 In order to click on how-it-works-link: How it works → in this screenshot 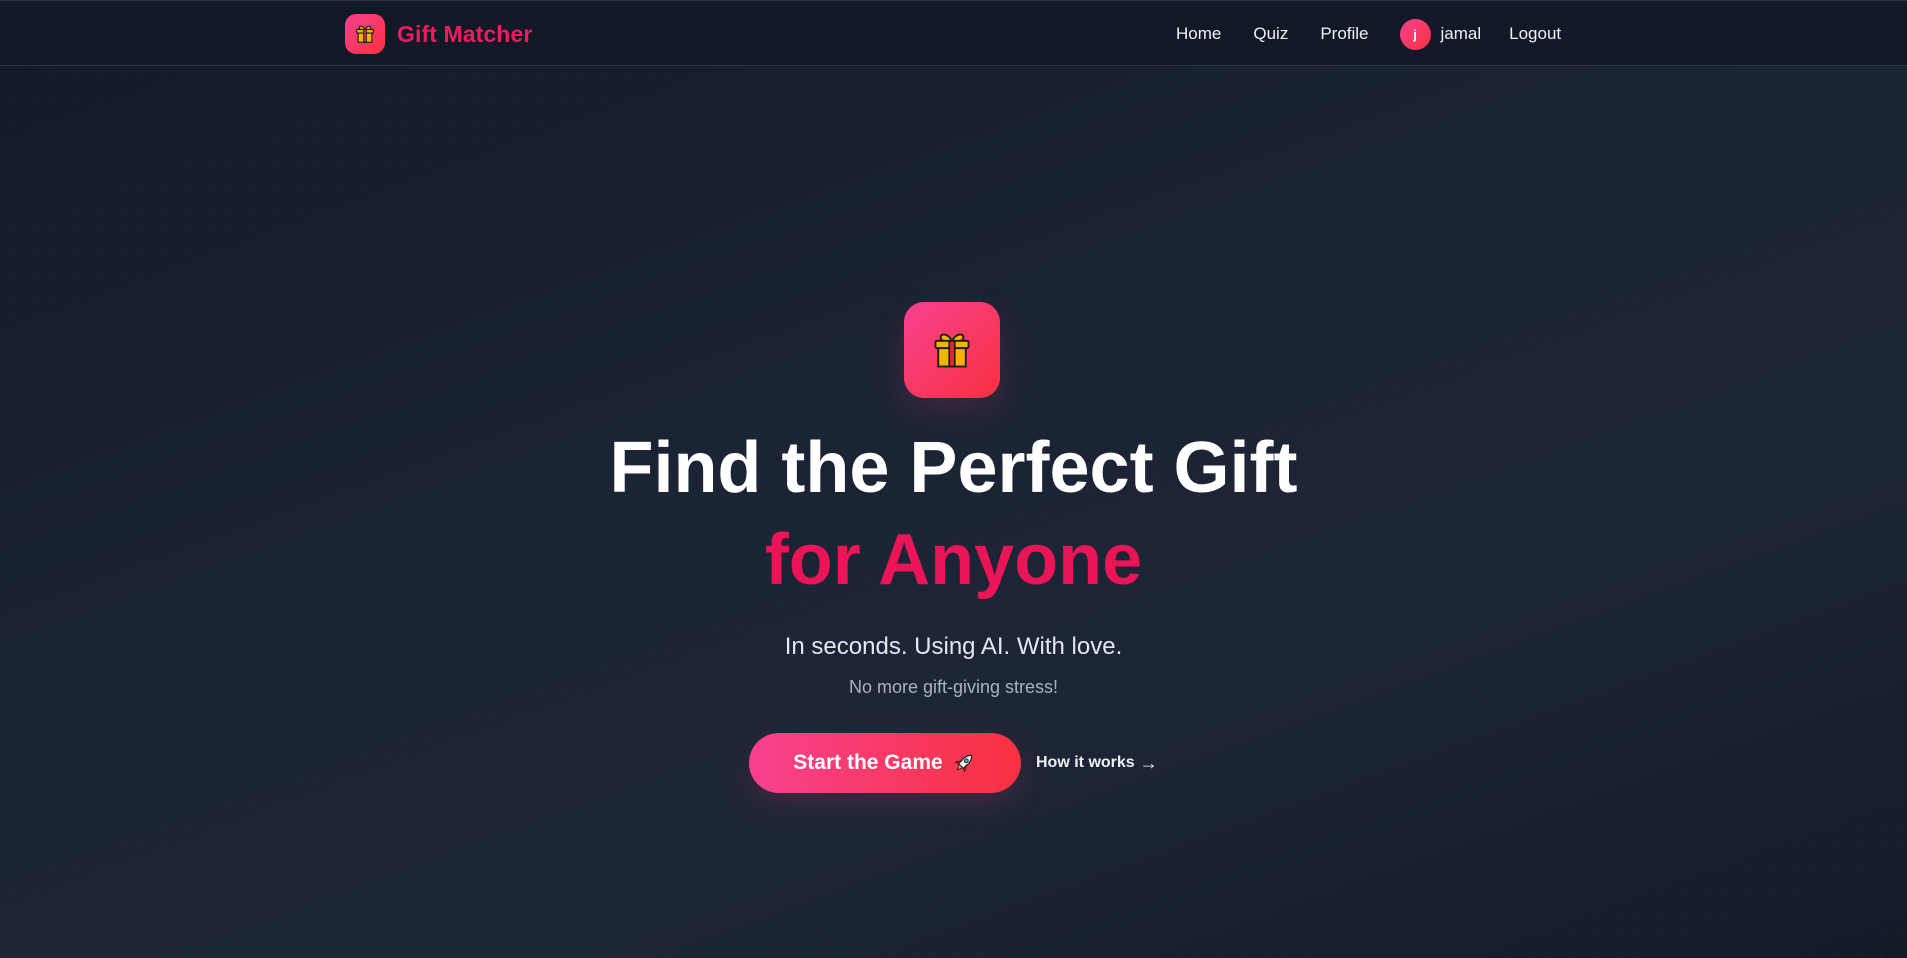, I will do `click(1097, 763)`.